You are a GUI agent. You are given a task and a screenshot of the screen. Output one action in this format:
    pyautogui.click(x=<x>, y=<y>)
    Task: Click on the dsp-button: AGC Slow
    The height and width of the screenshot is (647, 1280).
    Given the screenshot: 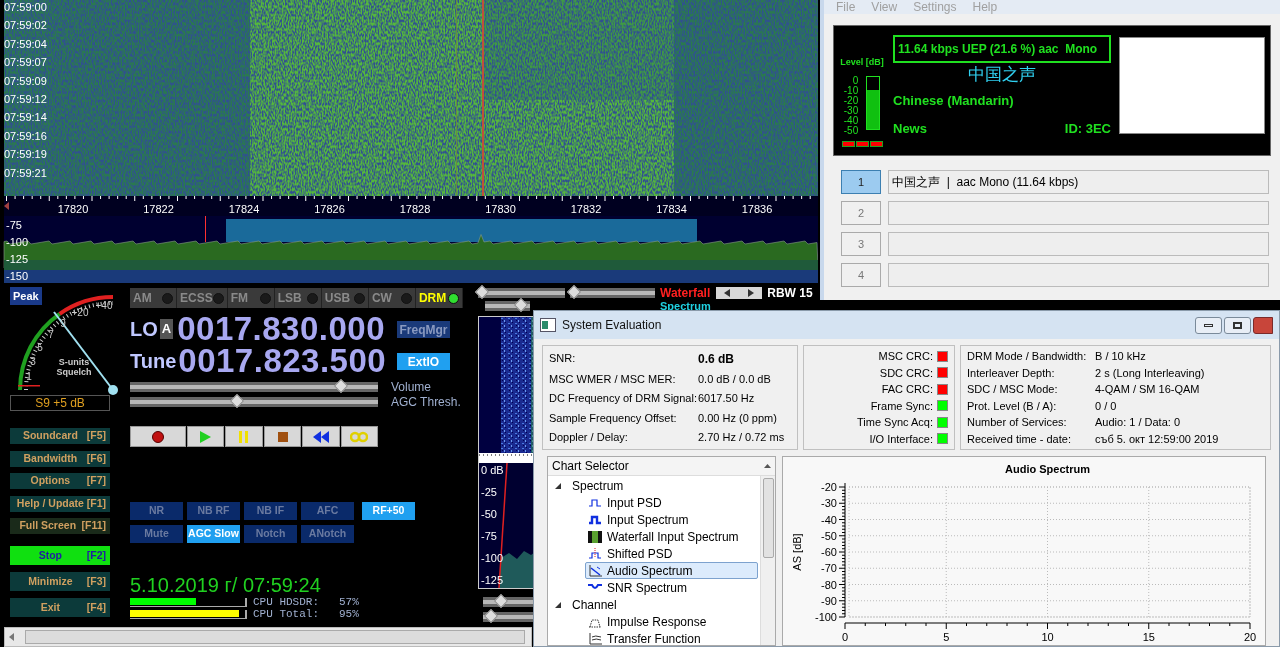 What is the action you would take?
    pyautogui.click(x=213, y=534)
    